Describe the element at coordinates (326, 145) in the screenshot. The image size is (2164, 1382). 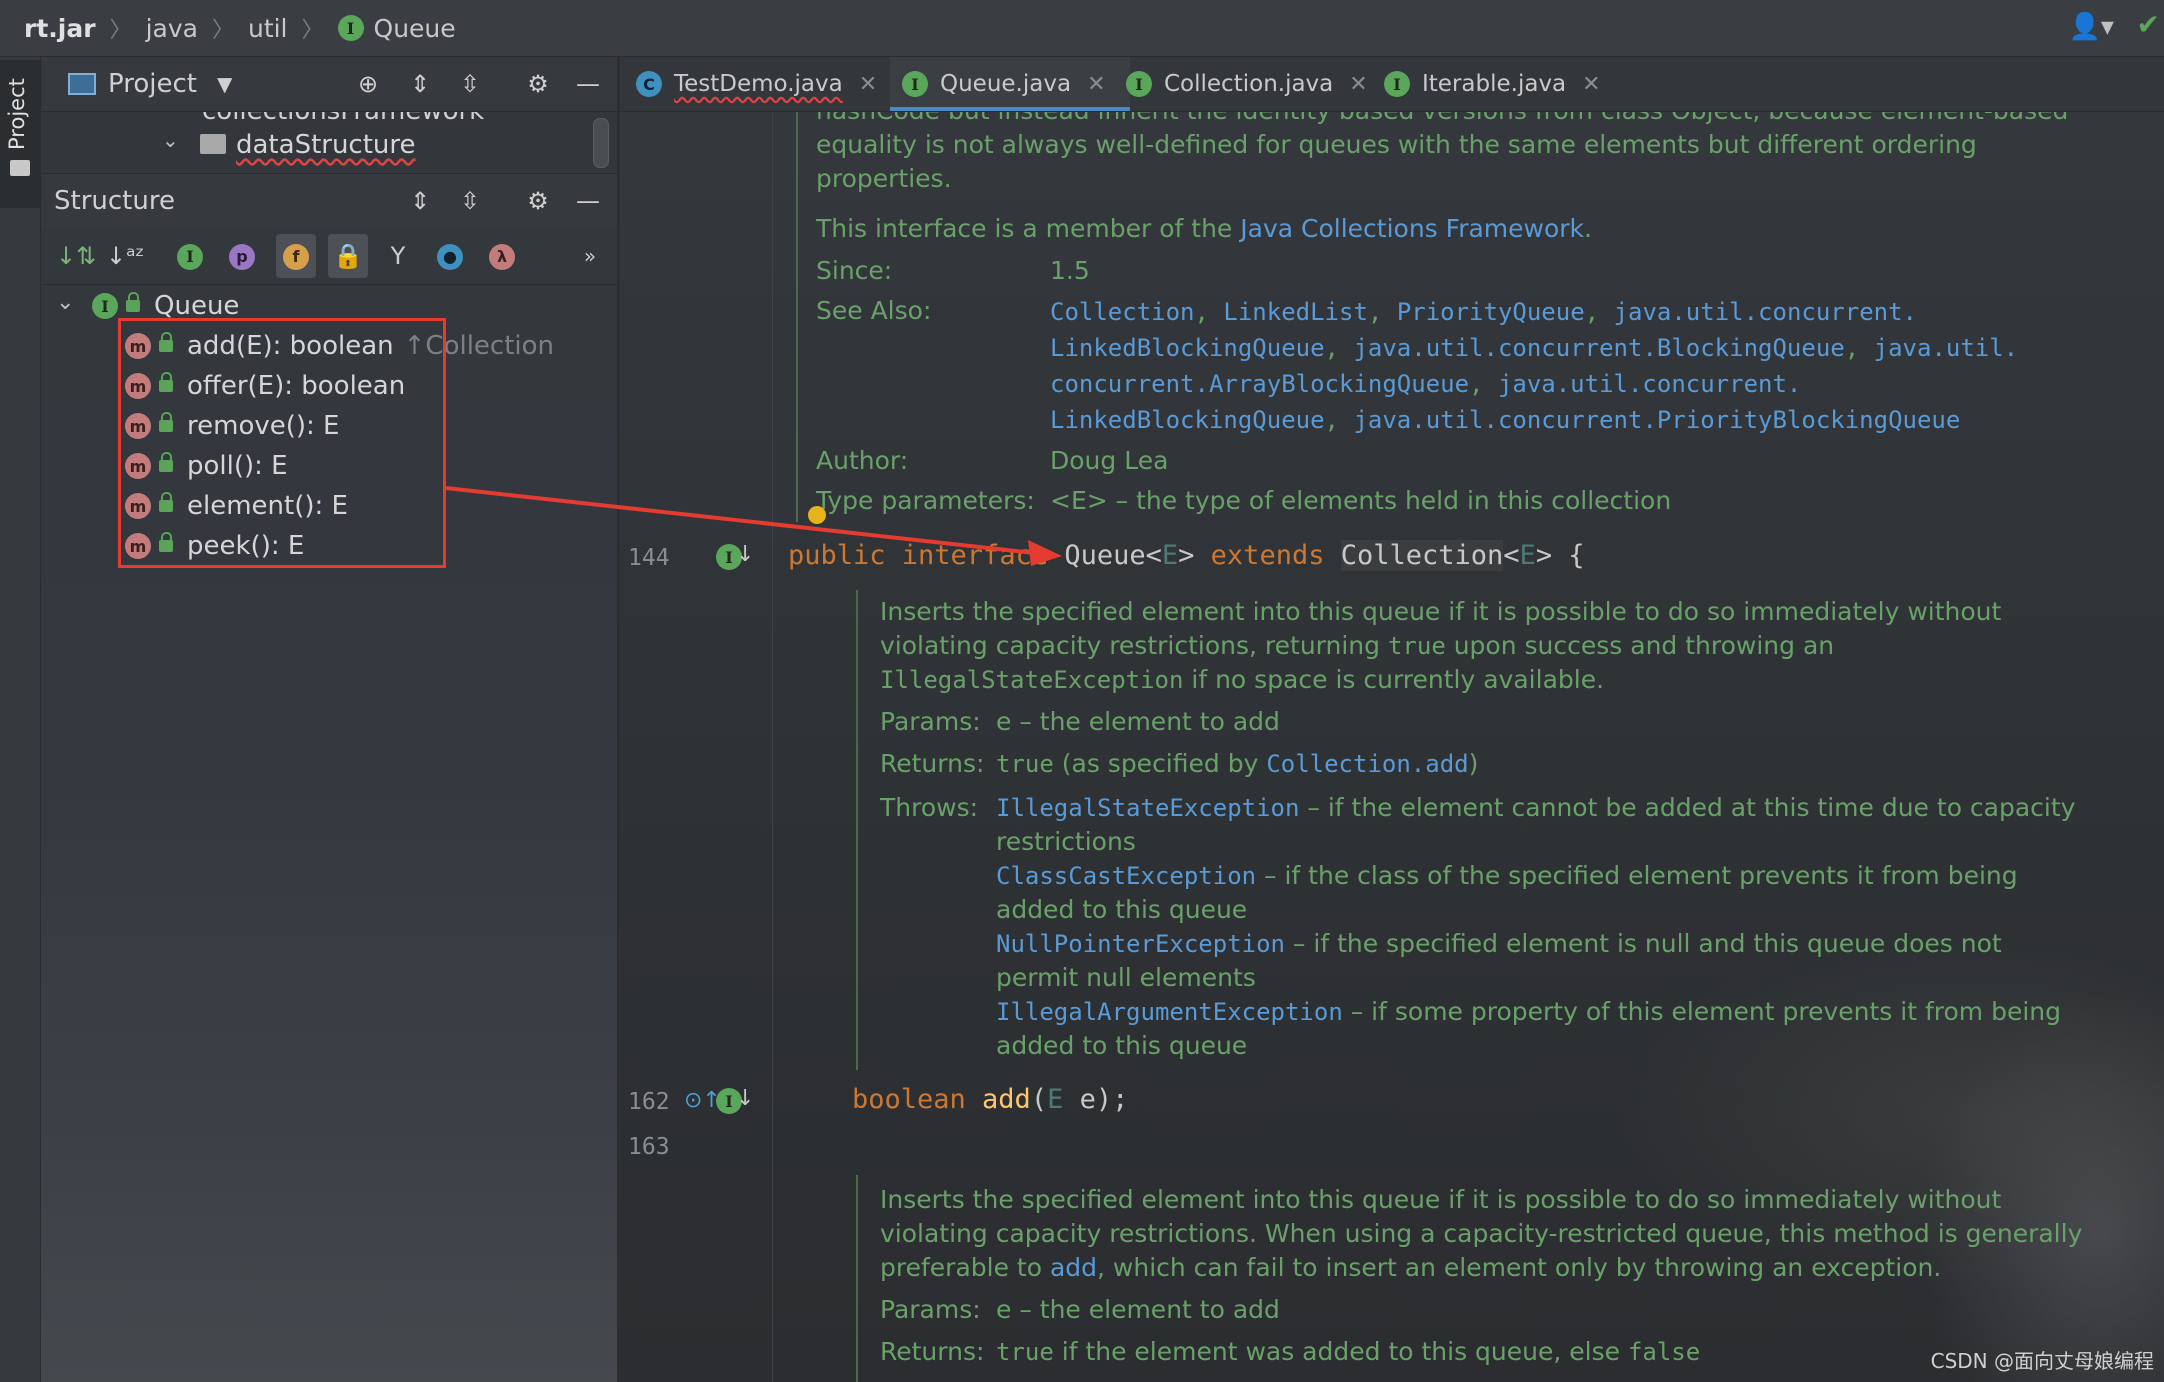
I see `tree-folder-datastructure: dataStructure` at that location.